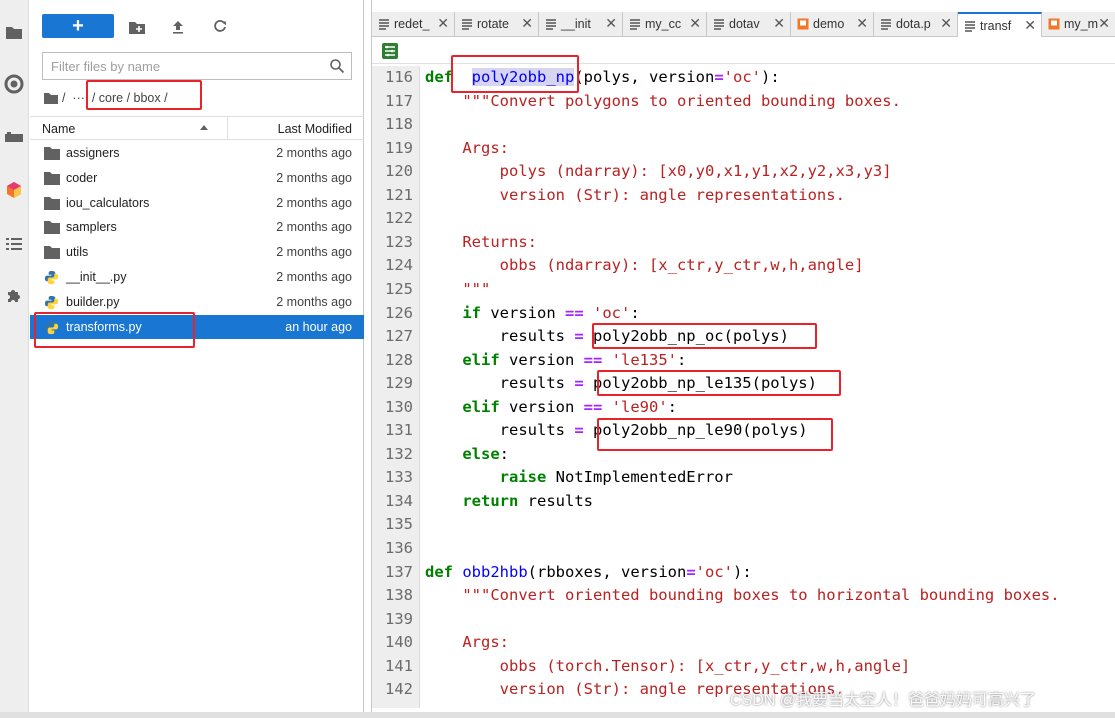  What do you see at coordinates (14, 138) in the screenshot?
I see `commands-icon` at bounding box center [14, 138].